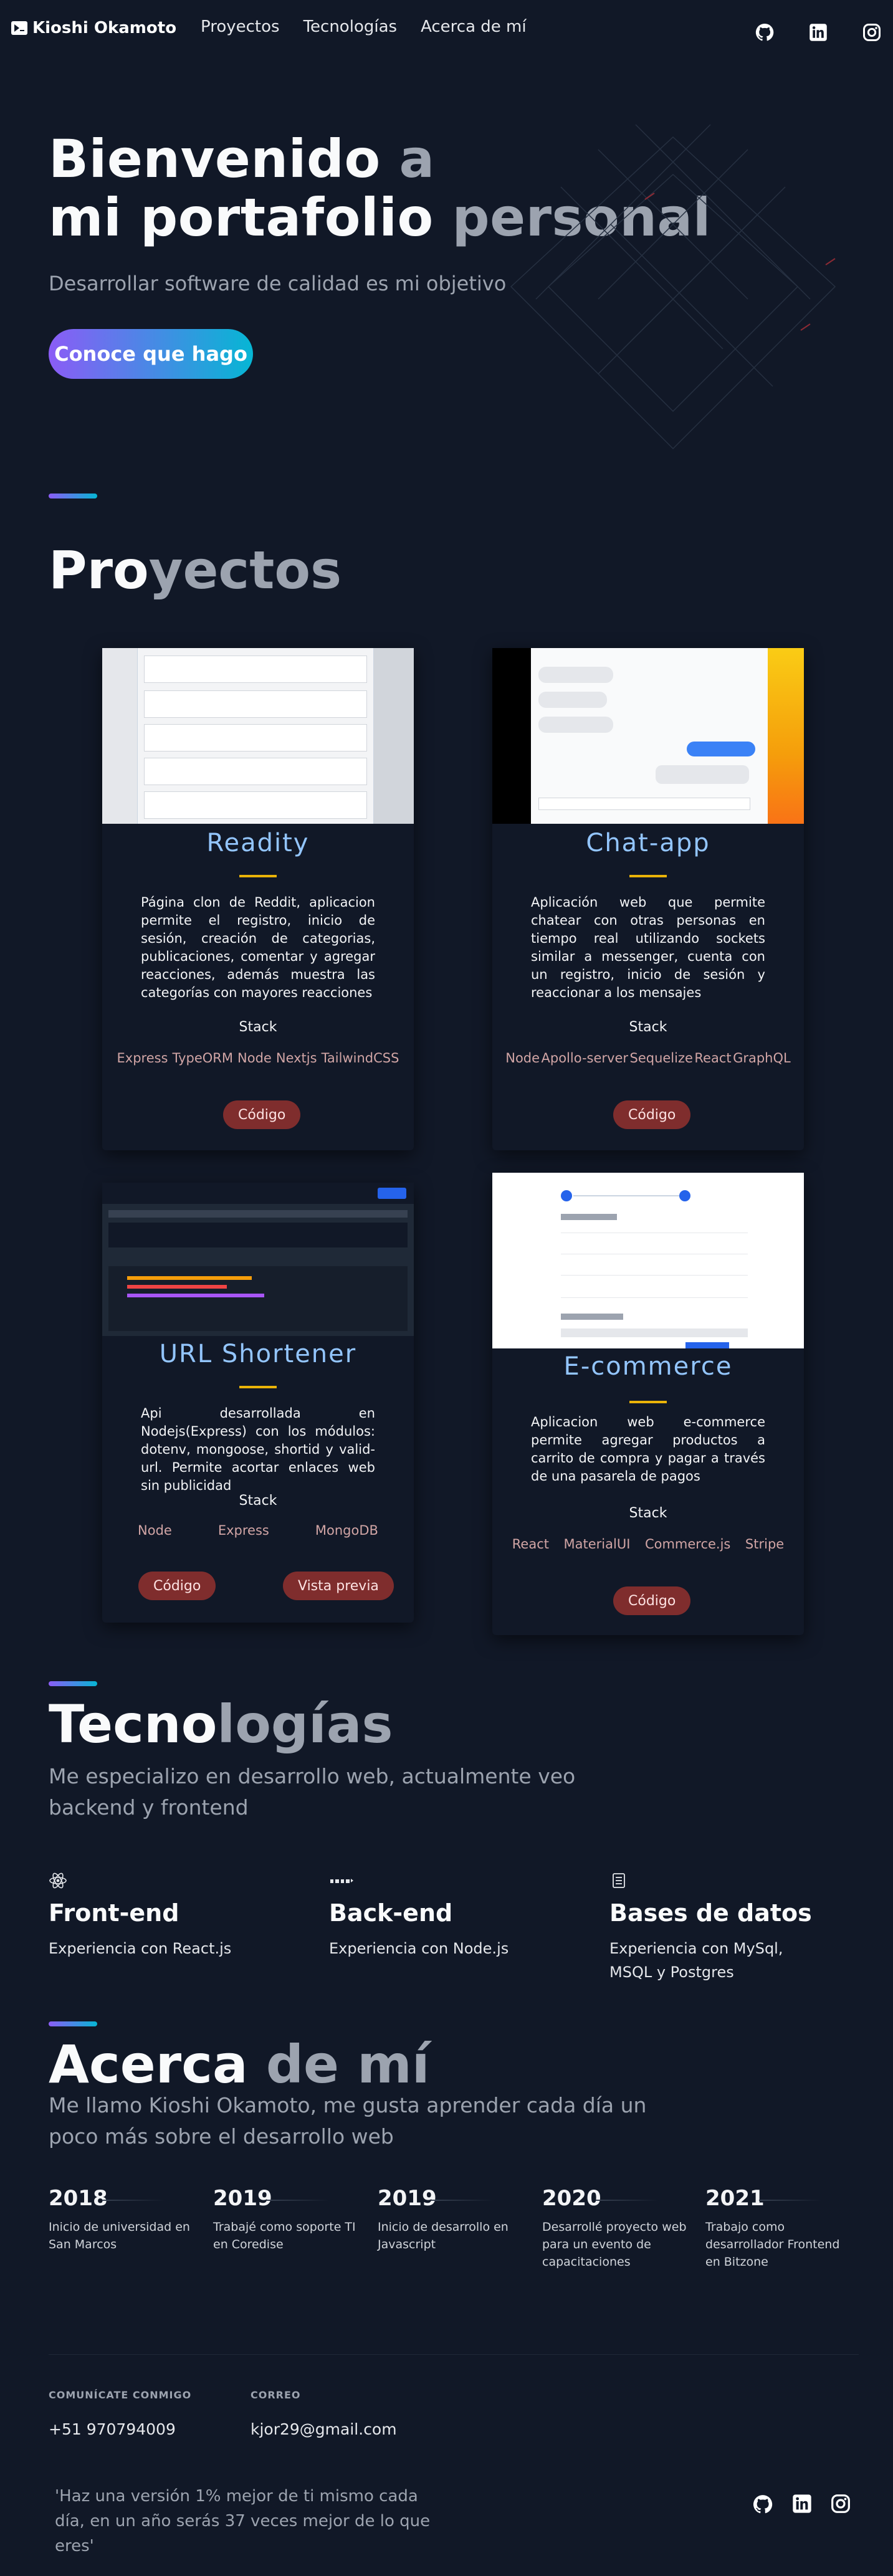 This screenshot has height=2576, width=893. I want to click on node-icon, so click(341, 1881).